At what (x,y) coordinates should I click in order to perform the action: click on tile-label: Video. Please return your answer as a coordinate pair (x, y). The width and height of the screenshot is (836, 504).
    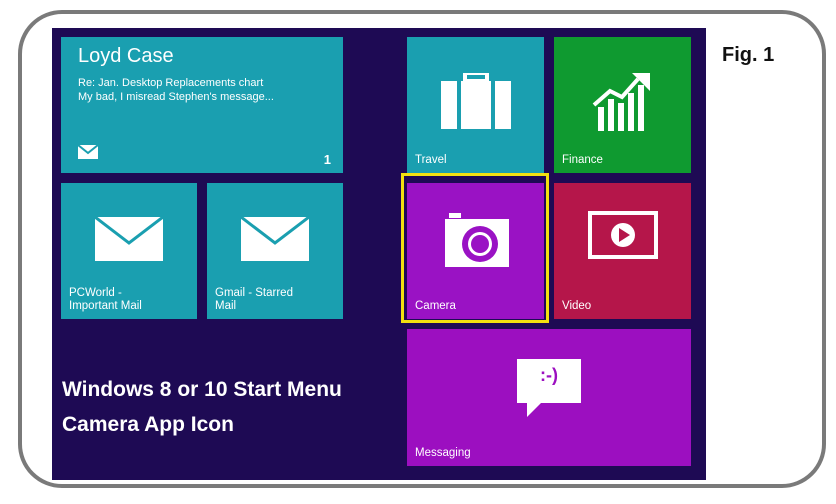
    Looking at the image, I should click on (577, 306).